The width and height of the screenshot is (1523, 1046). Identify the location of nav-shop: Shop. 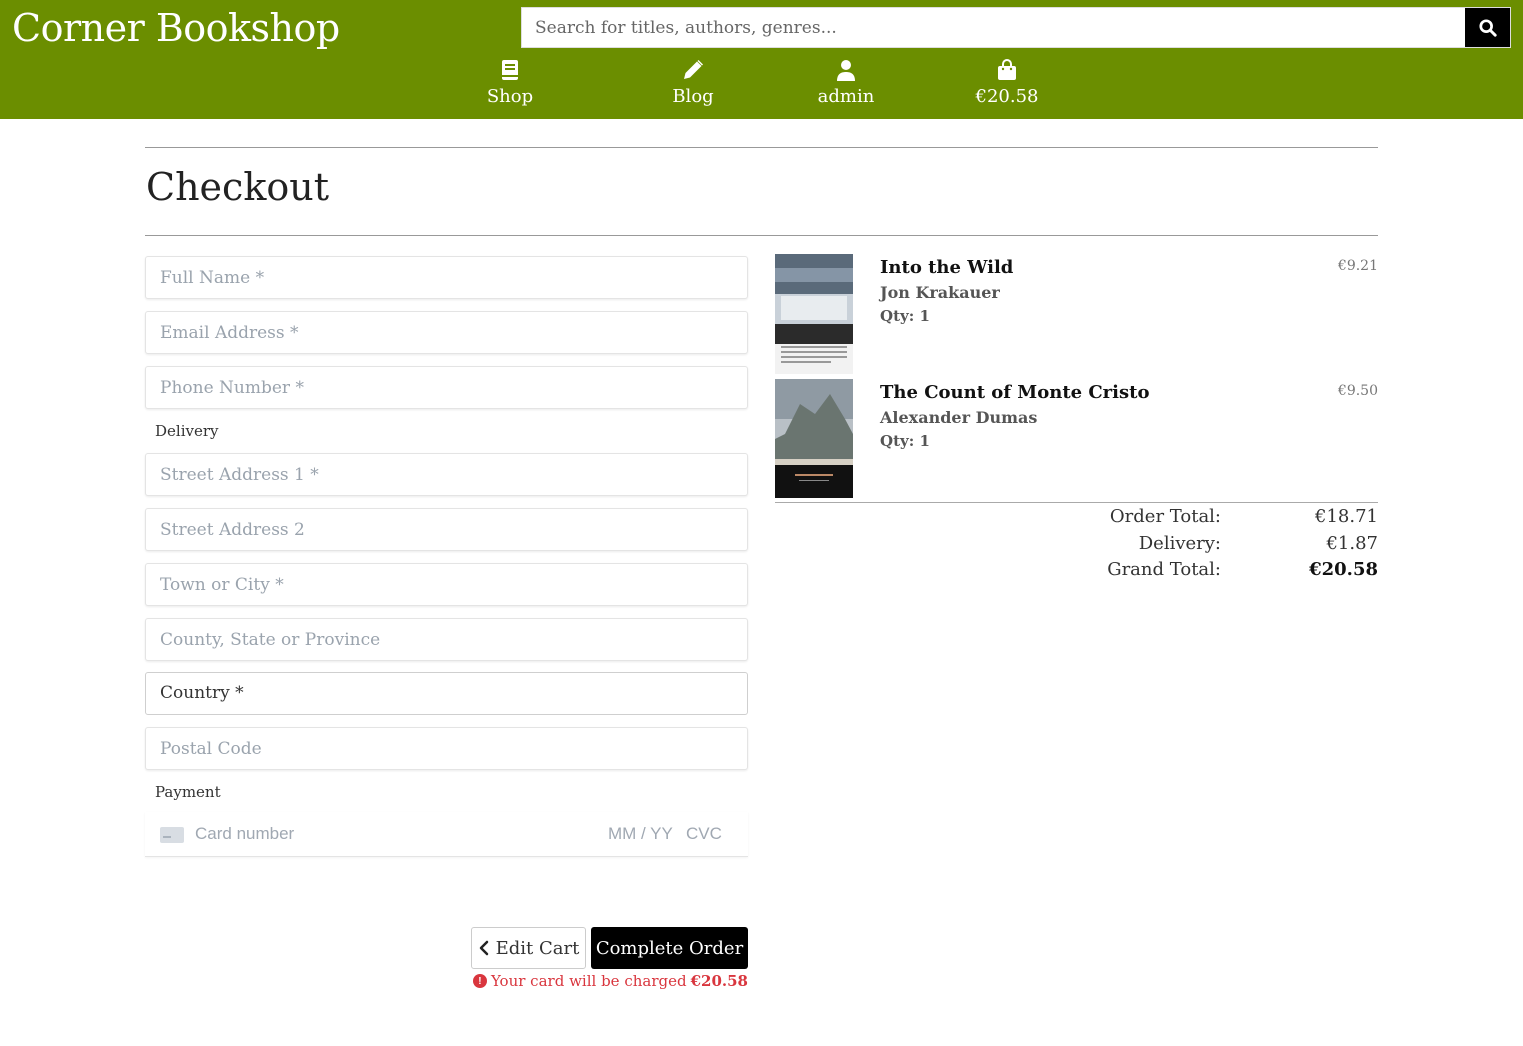
(510, 82).